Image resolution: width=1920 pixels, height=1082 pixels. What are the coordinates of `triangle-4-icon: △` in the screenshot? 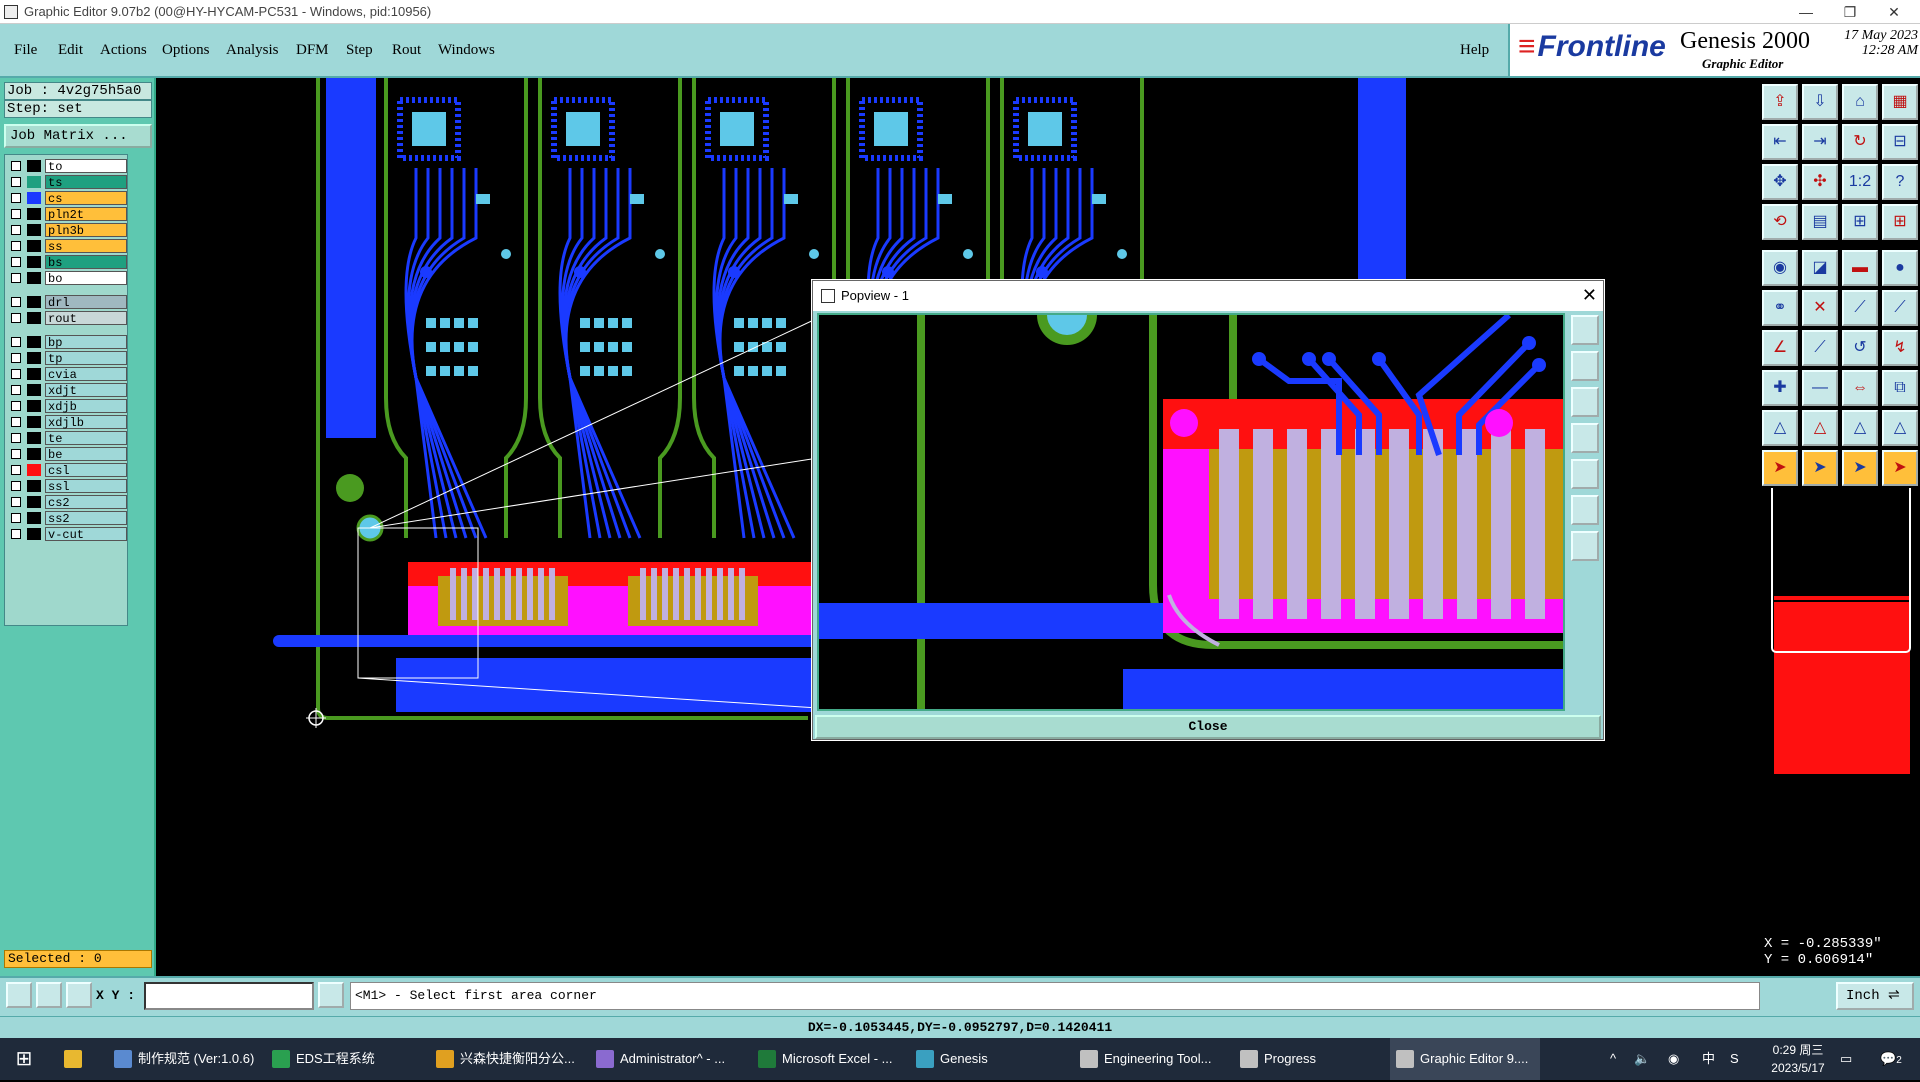 It's located at (1900, 428).